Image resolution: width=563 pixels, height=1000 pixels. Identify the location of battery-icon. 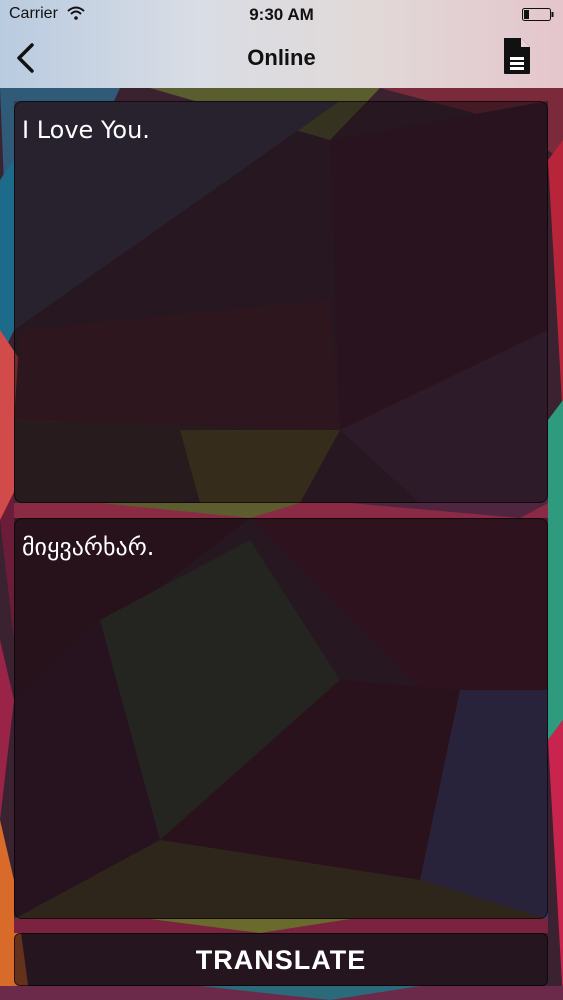
(538, 14).